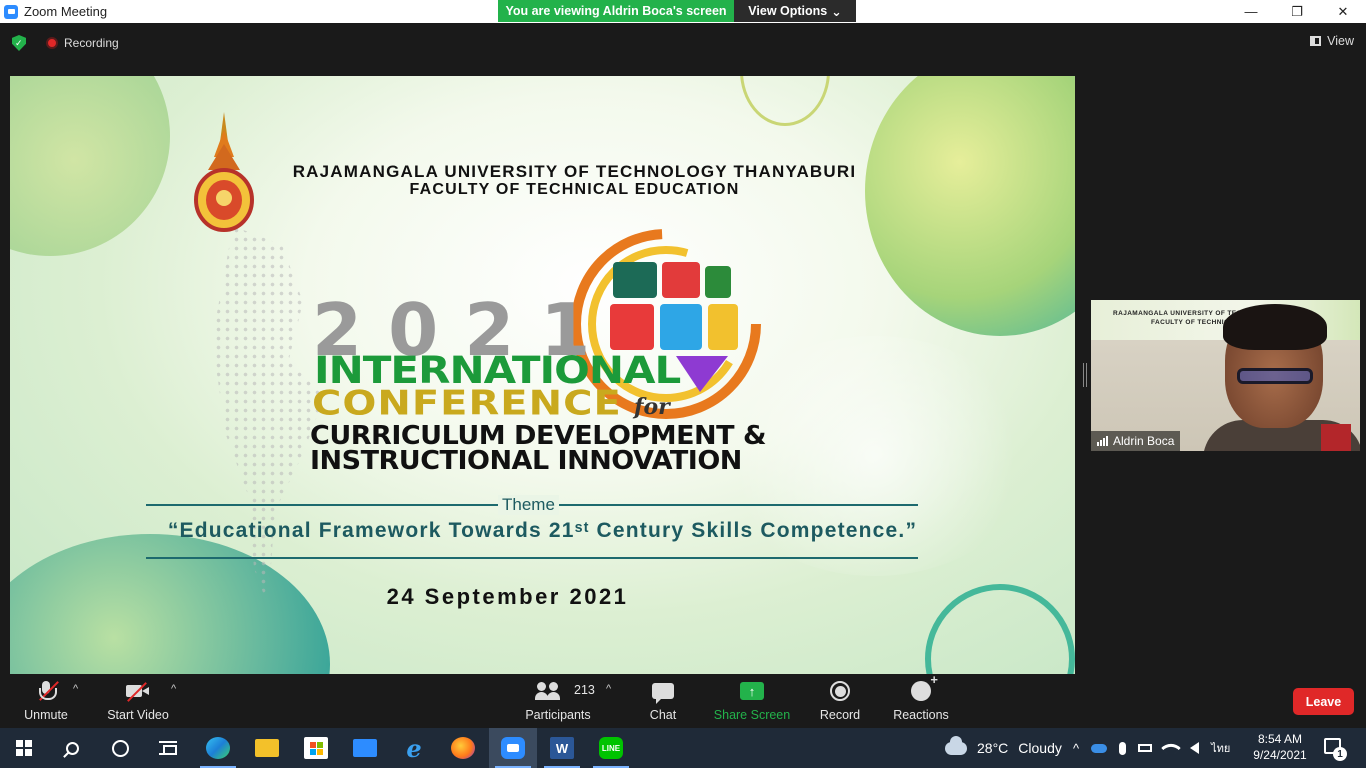  What do you see at coordinates (616, 11) in the screenshot?
I see `viewing-message: You are viewing Aldrin Boca's screen` at bounding box center [616, 11].